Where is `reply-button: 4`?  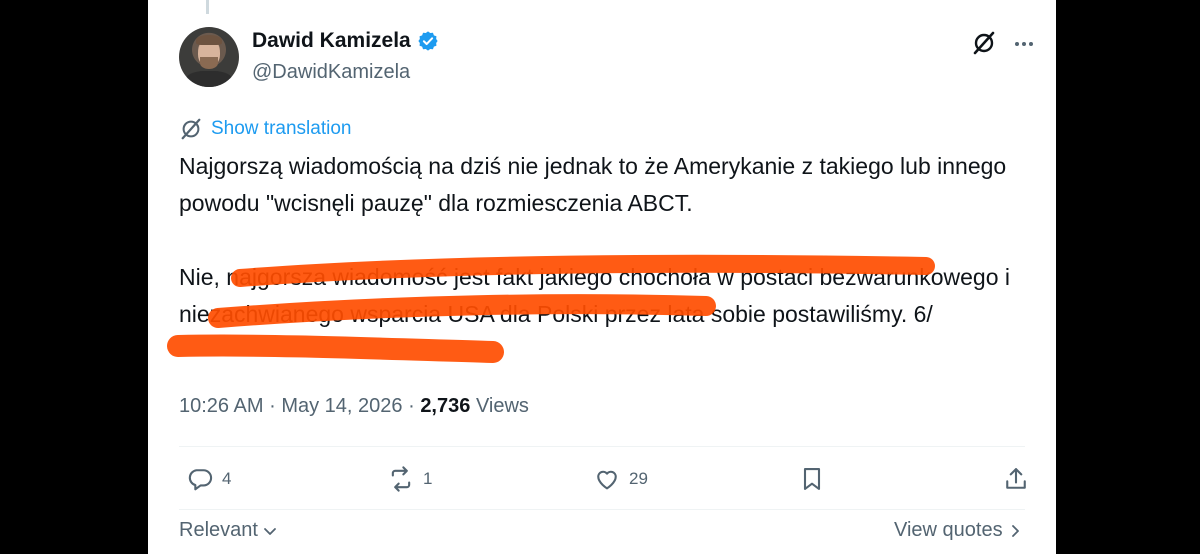
reply-button: 4 is located at coordinates (208, 479).